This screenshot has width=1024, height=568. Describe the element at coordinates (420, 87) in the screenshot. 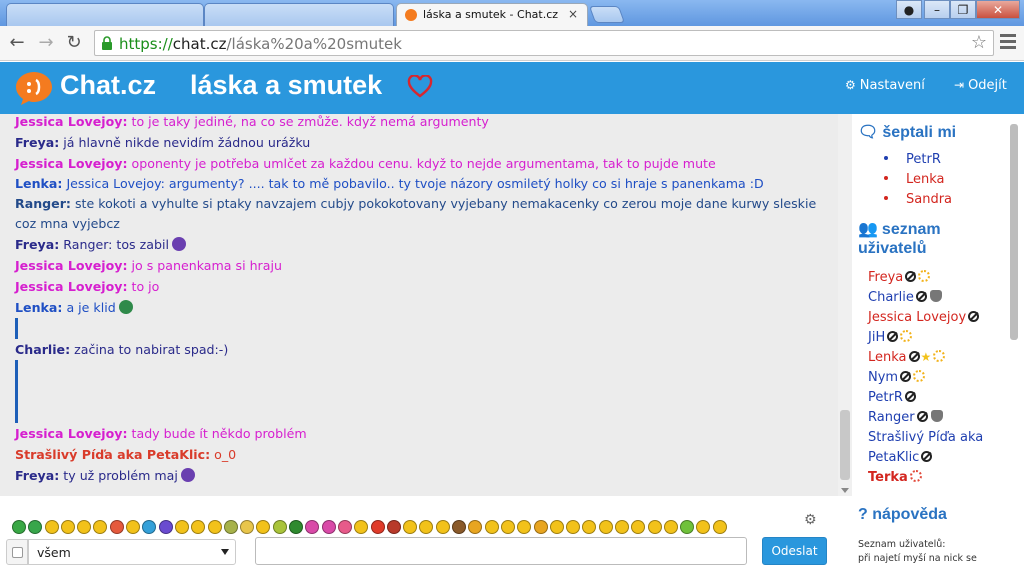

I see `heart-icon` at that location.